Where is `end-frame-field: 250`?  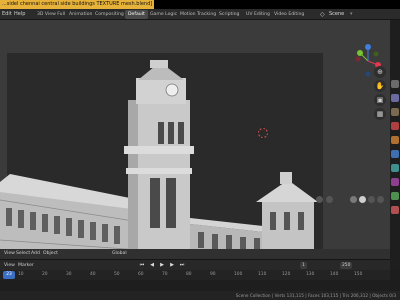
end-frame-field: 250 is located at coordinates (346, 265).